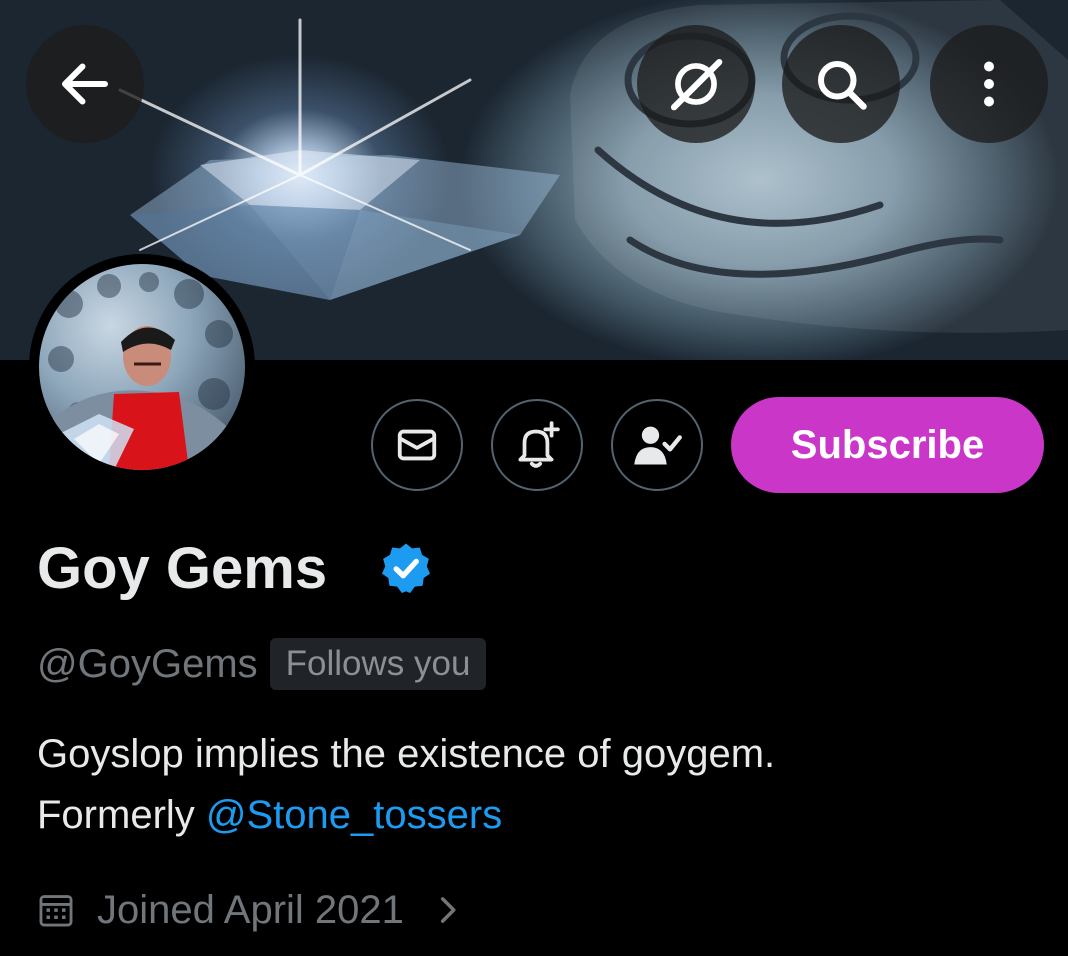 The width and height of the screenshot is (1068, 956). Describe the element at coordinates (448, 910) in the screenshot. I see `chevron-right-icon` at that location.